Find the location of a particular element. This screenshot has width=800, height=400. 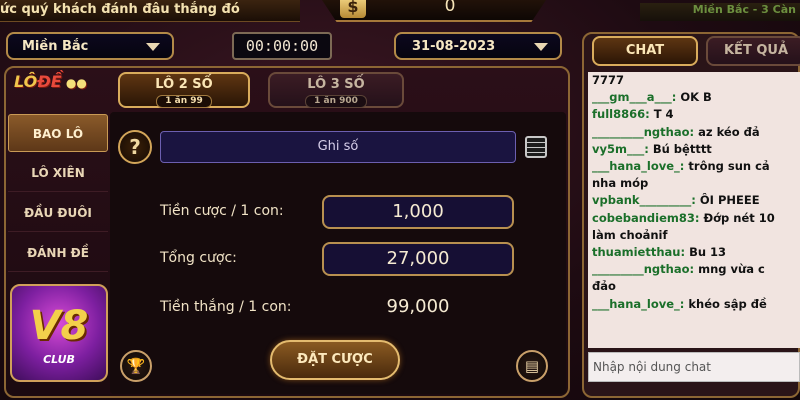

chat-text: đảo is located at coordinates (604, 286).